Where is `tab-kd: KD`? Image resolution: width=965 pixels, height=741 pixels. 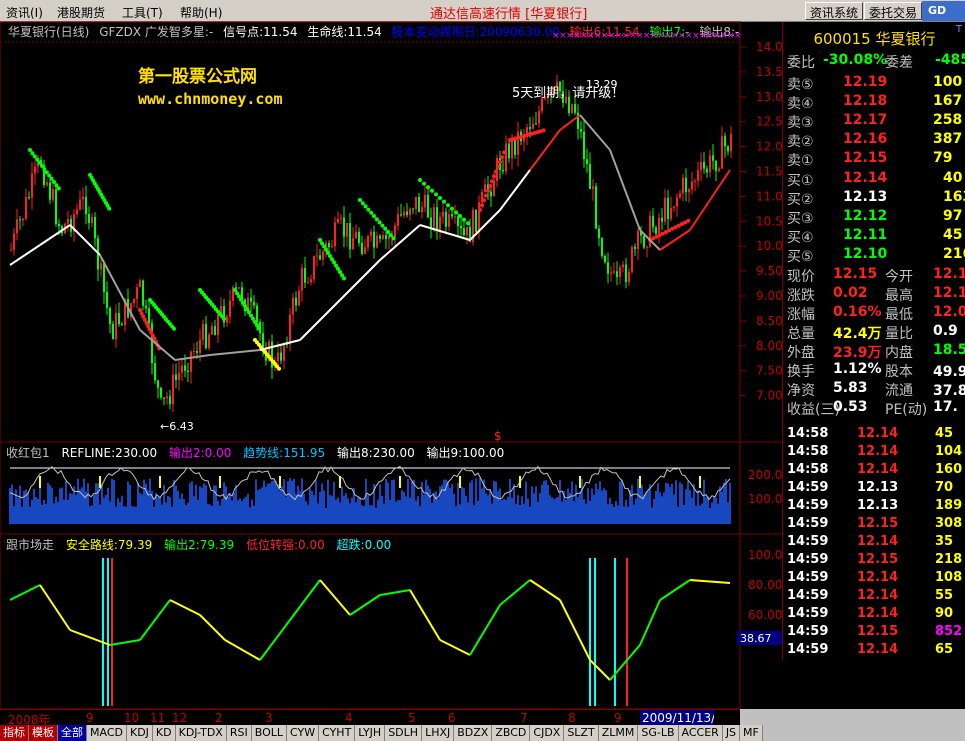
tab-kd: KD is located at coordinates (164, 733).